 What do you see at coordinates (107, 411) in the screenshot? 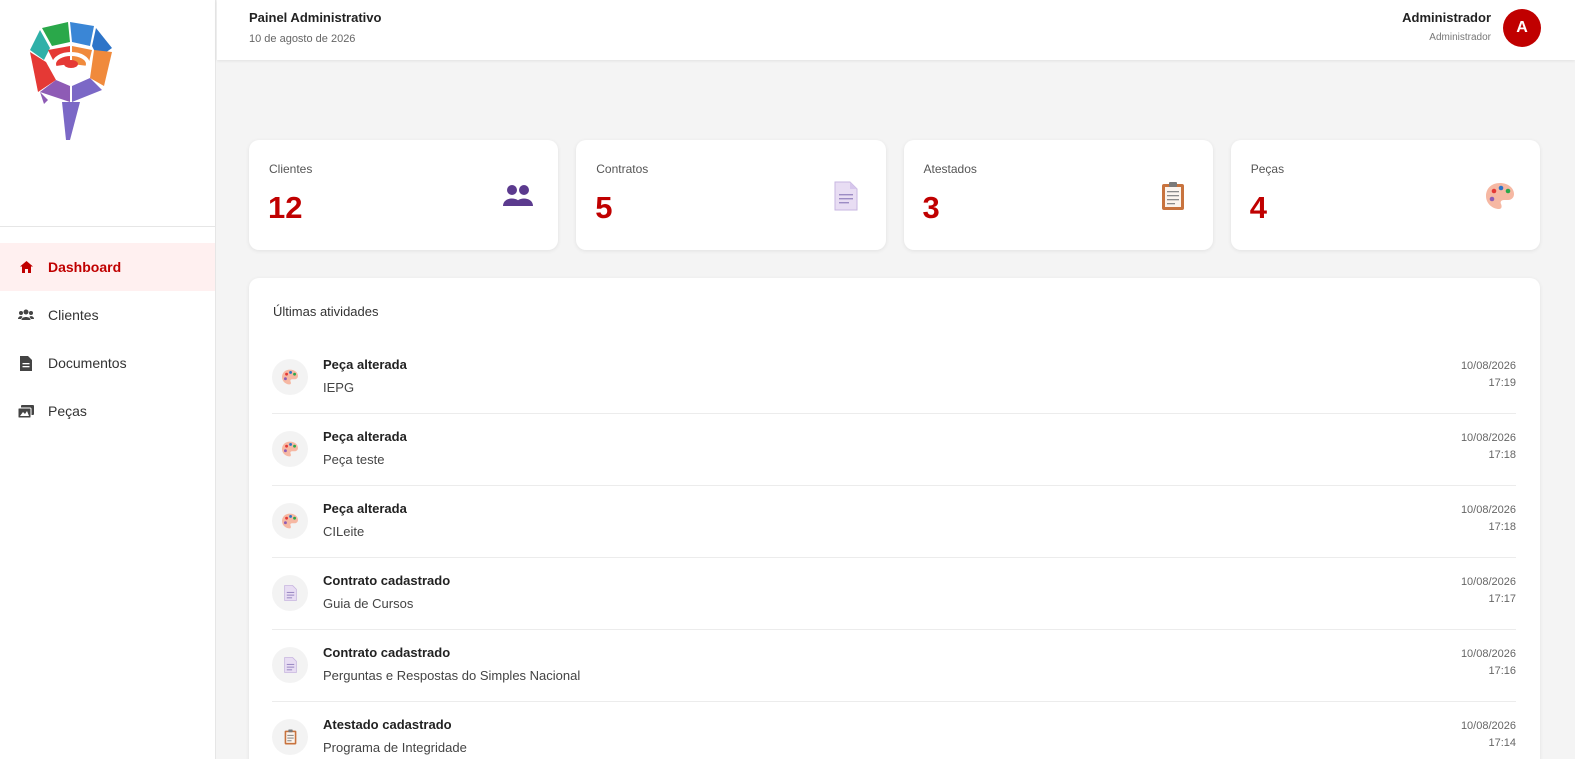
I see `sidebar-item-pecas: Peças` at bounding box center [107, 411].